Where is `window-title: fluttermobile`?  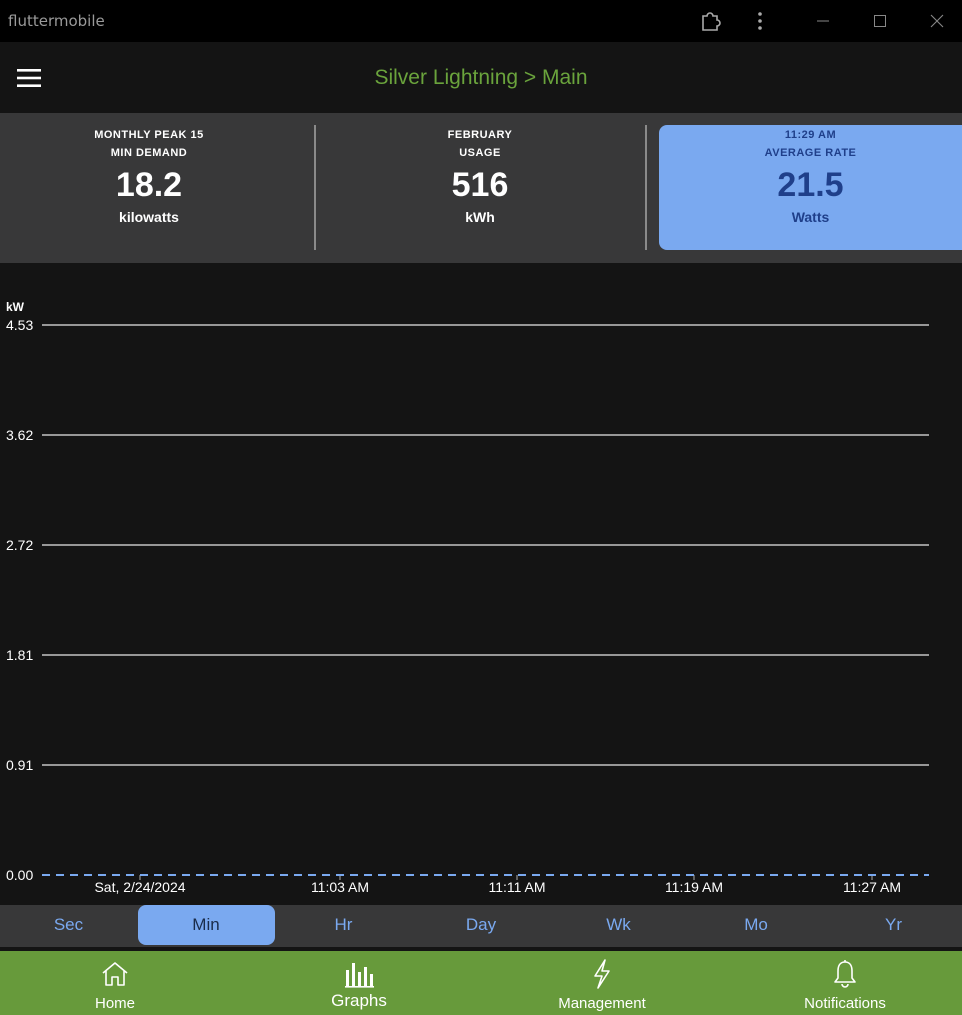
window-title: fluttermobile is located at coordinates (56, 21).